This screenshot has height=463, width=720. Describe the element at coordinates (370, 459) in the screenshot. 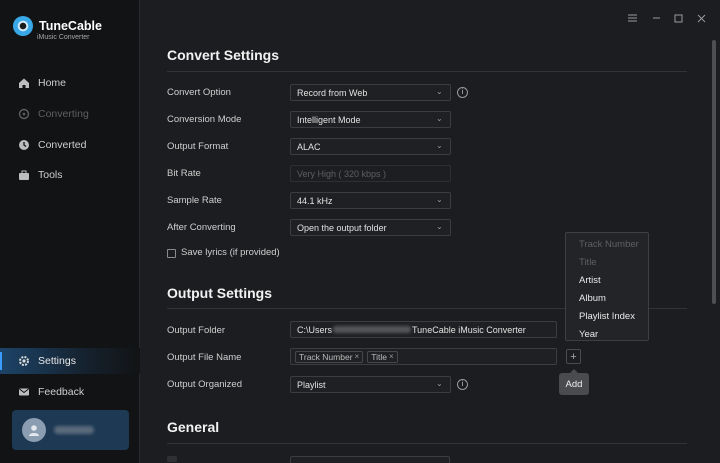

I see `cut-off-select` at that location.